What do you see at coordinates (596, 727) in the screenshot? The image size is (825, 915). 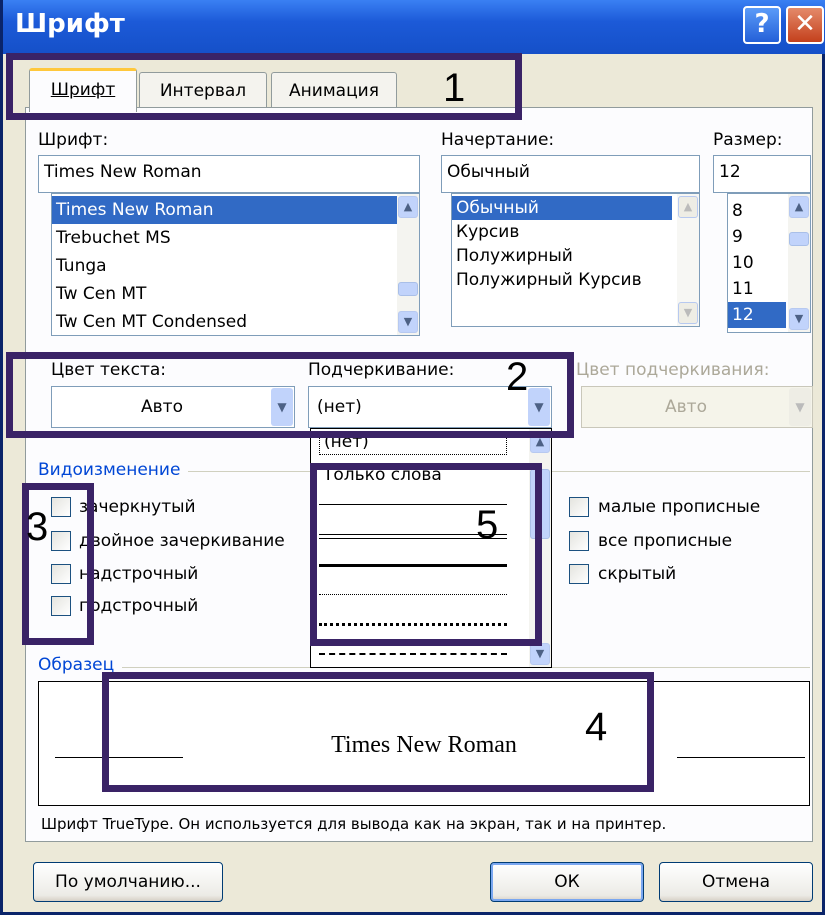 I see `annotation-number-4: 4` at bounding box center [596, 727].